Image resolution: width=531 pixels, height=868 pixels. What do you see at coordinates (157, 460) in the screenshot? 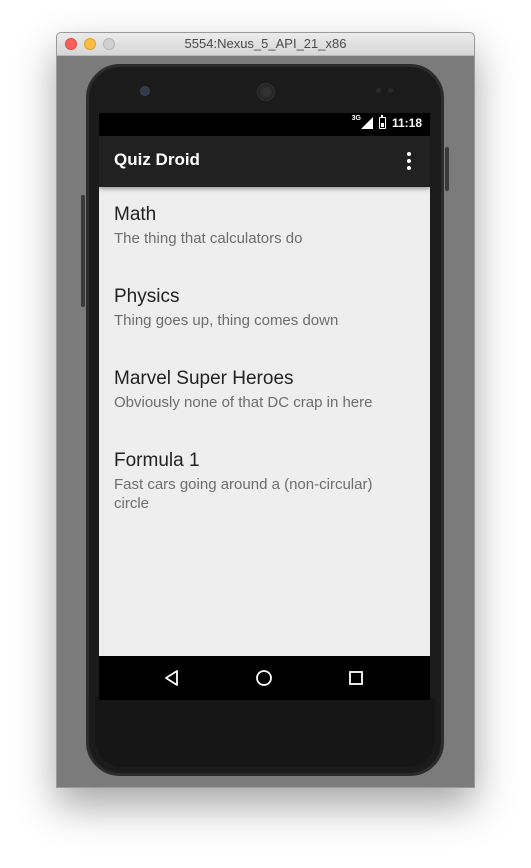
I see `quiz-title: Formula 1` at bounding box center [157, 460].